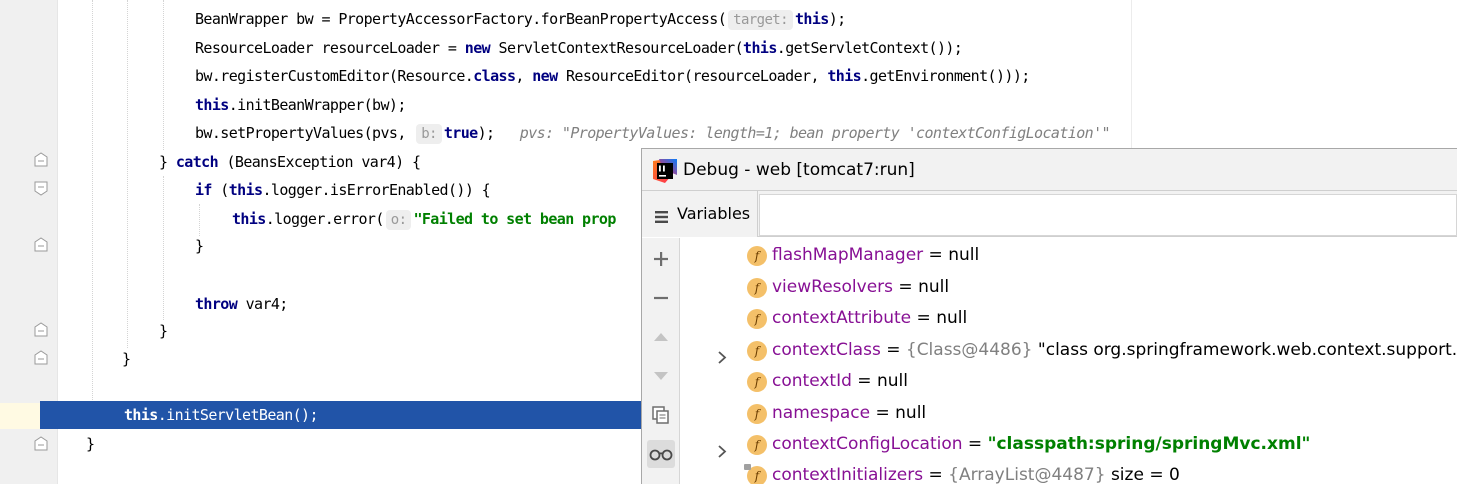 This screenshot has height=484, width=1457. I want to click on code-line-execution-point: this.initServletBean();, so click(221, 415).